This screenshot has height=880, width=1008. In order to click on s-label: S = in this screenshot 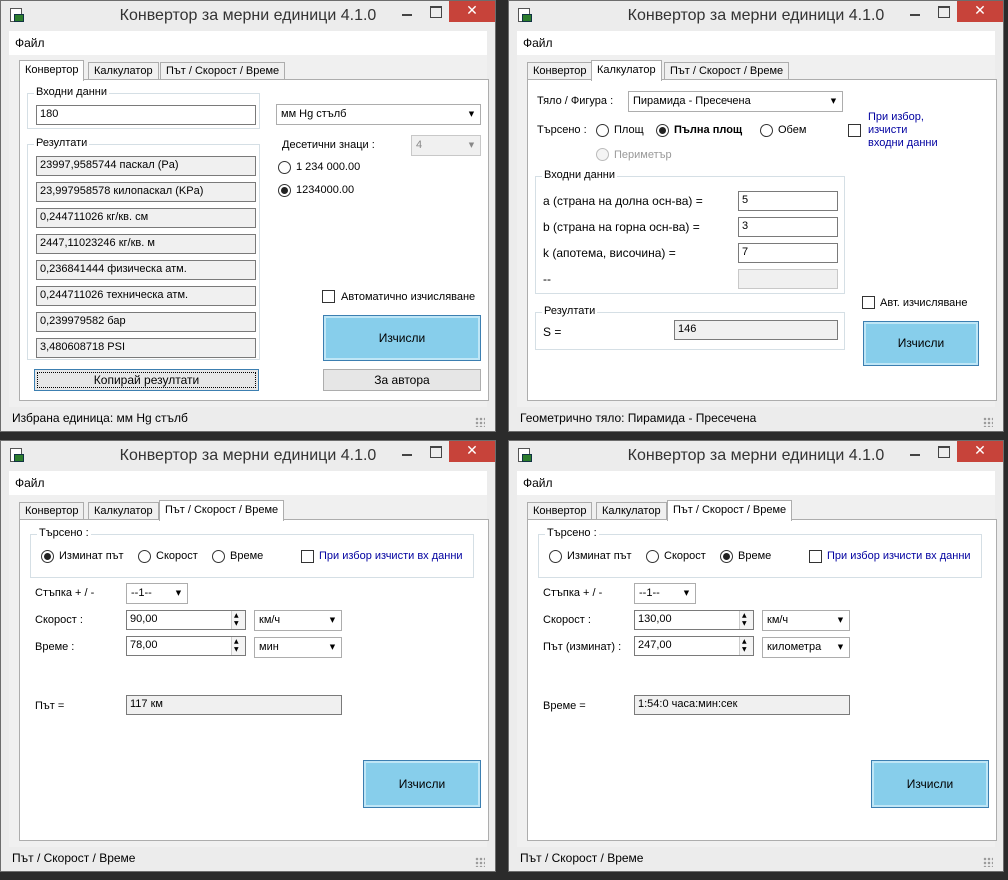, I will do `click(552, 332)`.